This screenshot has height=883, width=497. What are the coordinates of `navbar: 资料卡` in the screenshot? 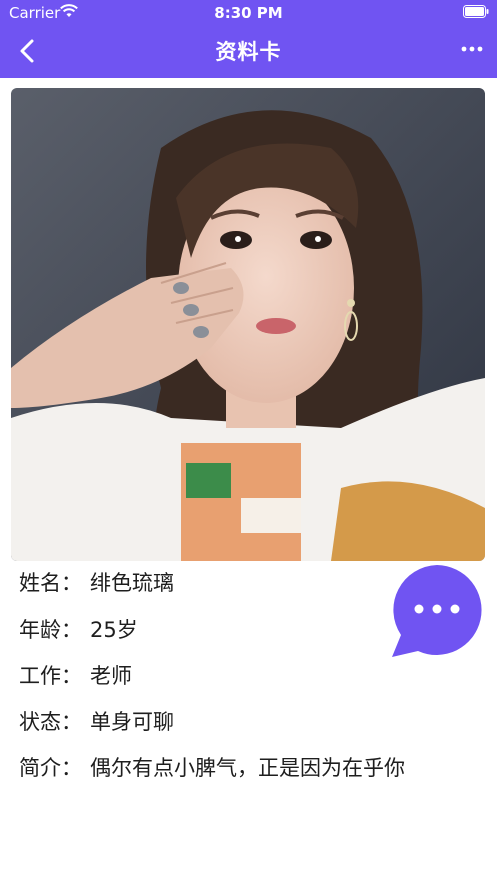 It's located at (248, 52).